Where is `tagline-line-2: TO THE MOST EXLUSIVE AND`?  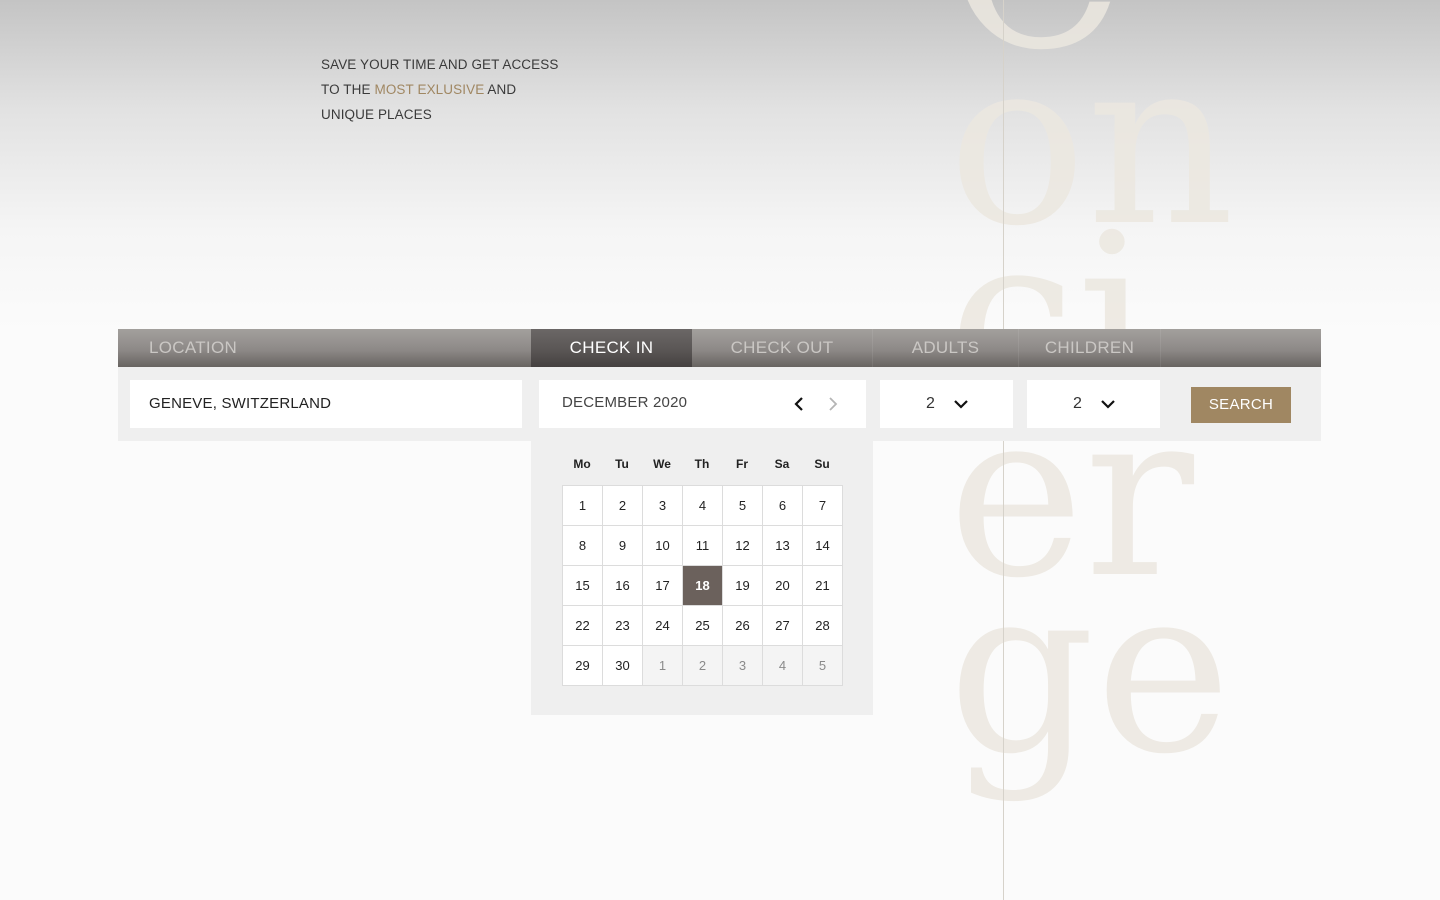
tagline-line-2: TO THE MOST EXLUSIVE AND is located at coordinates (439, 89).